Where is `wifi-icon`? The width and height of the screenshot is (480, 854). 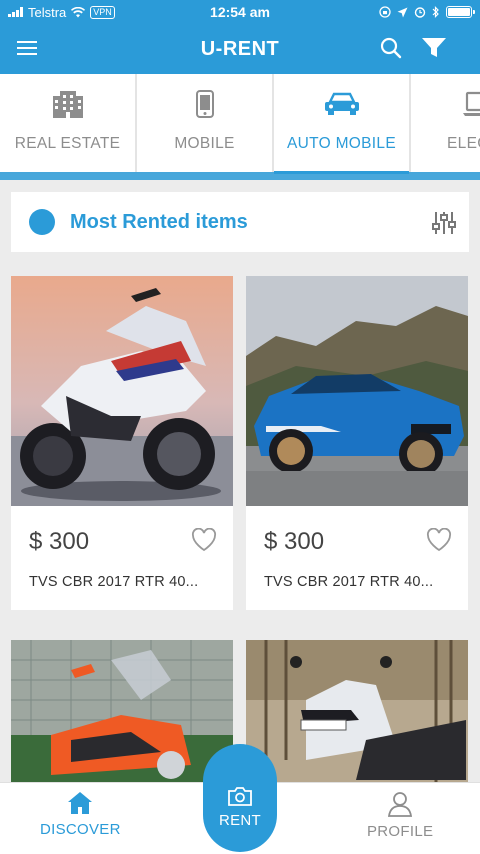 wifi-icon is located at coordinates (78, 11).